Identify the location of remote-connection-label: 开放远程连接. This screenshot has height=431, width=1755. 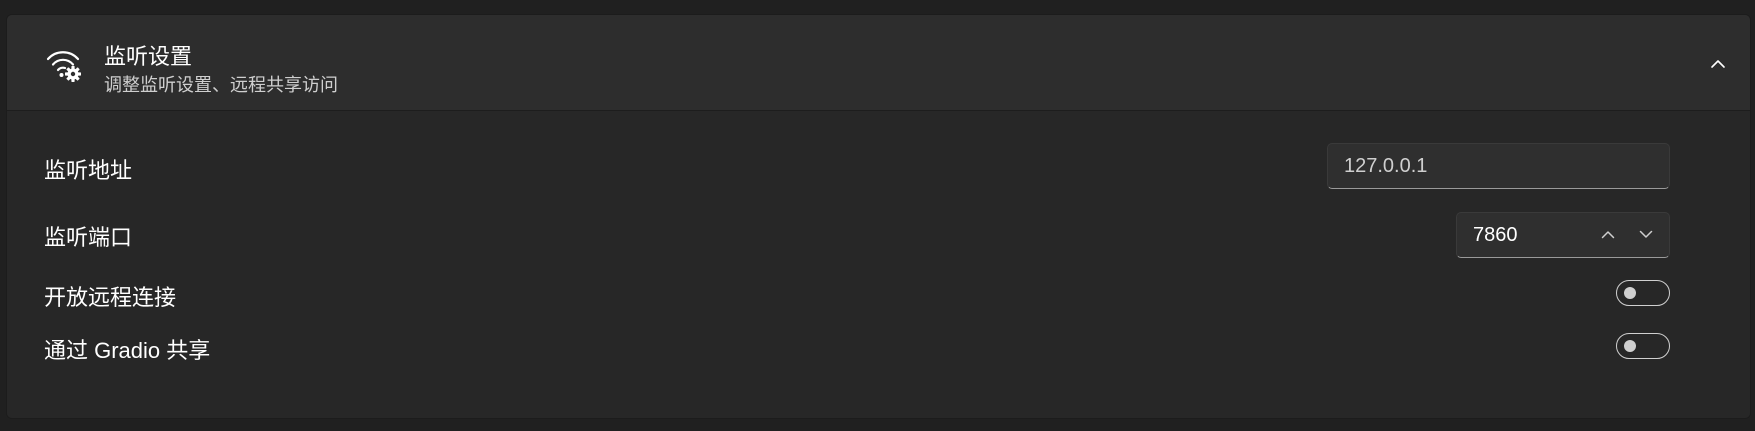
(110, 297).